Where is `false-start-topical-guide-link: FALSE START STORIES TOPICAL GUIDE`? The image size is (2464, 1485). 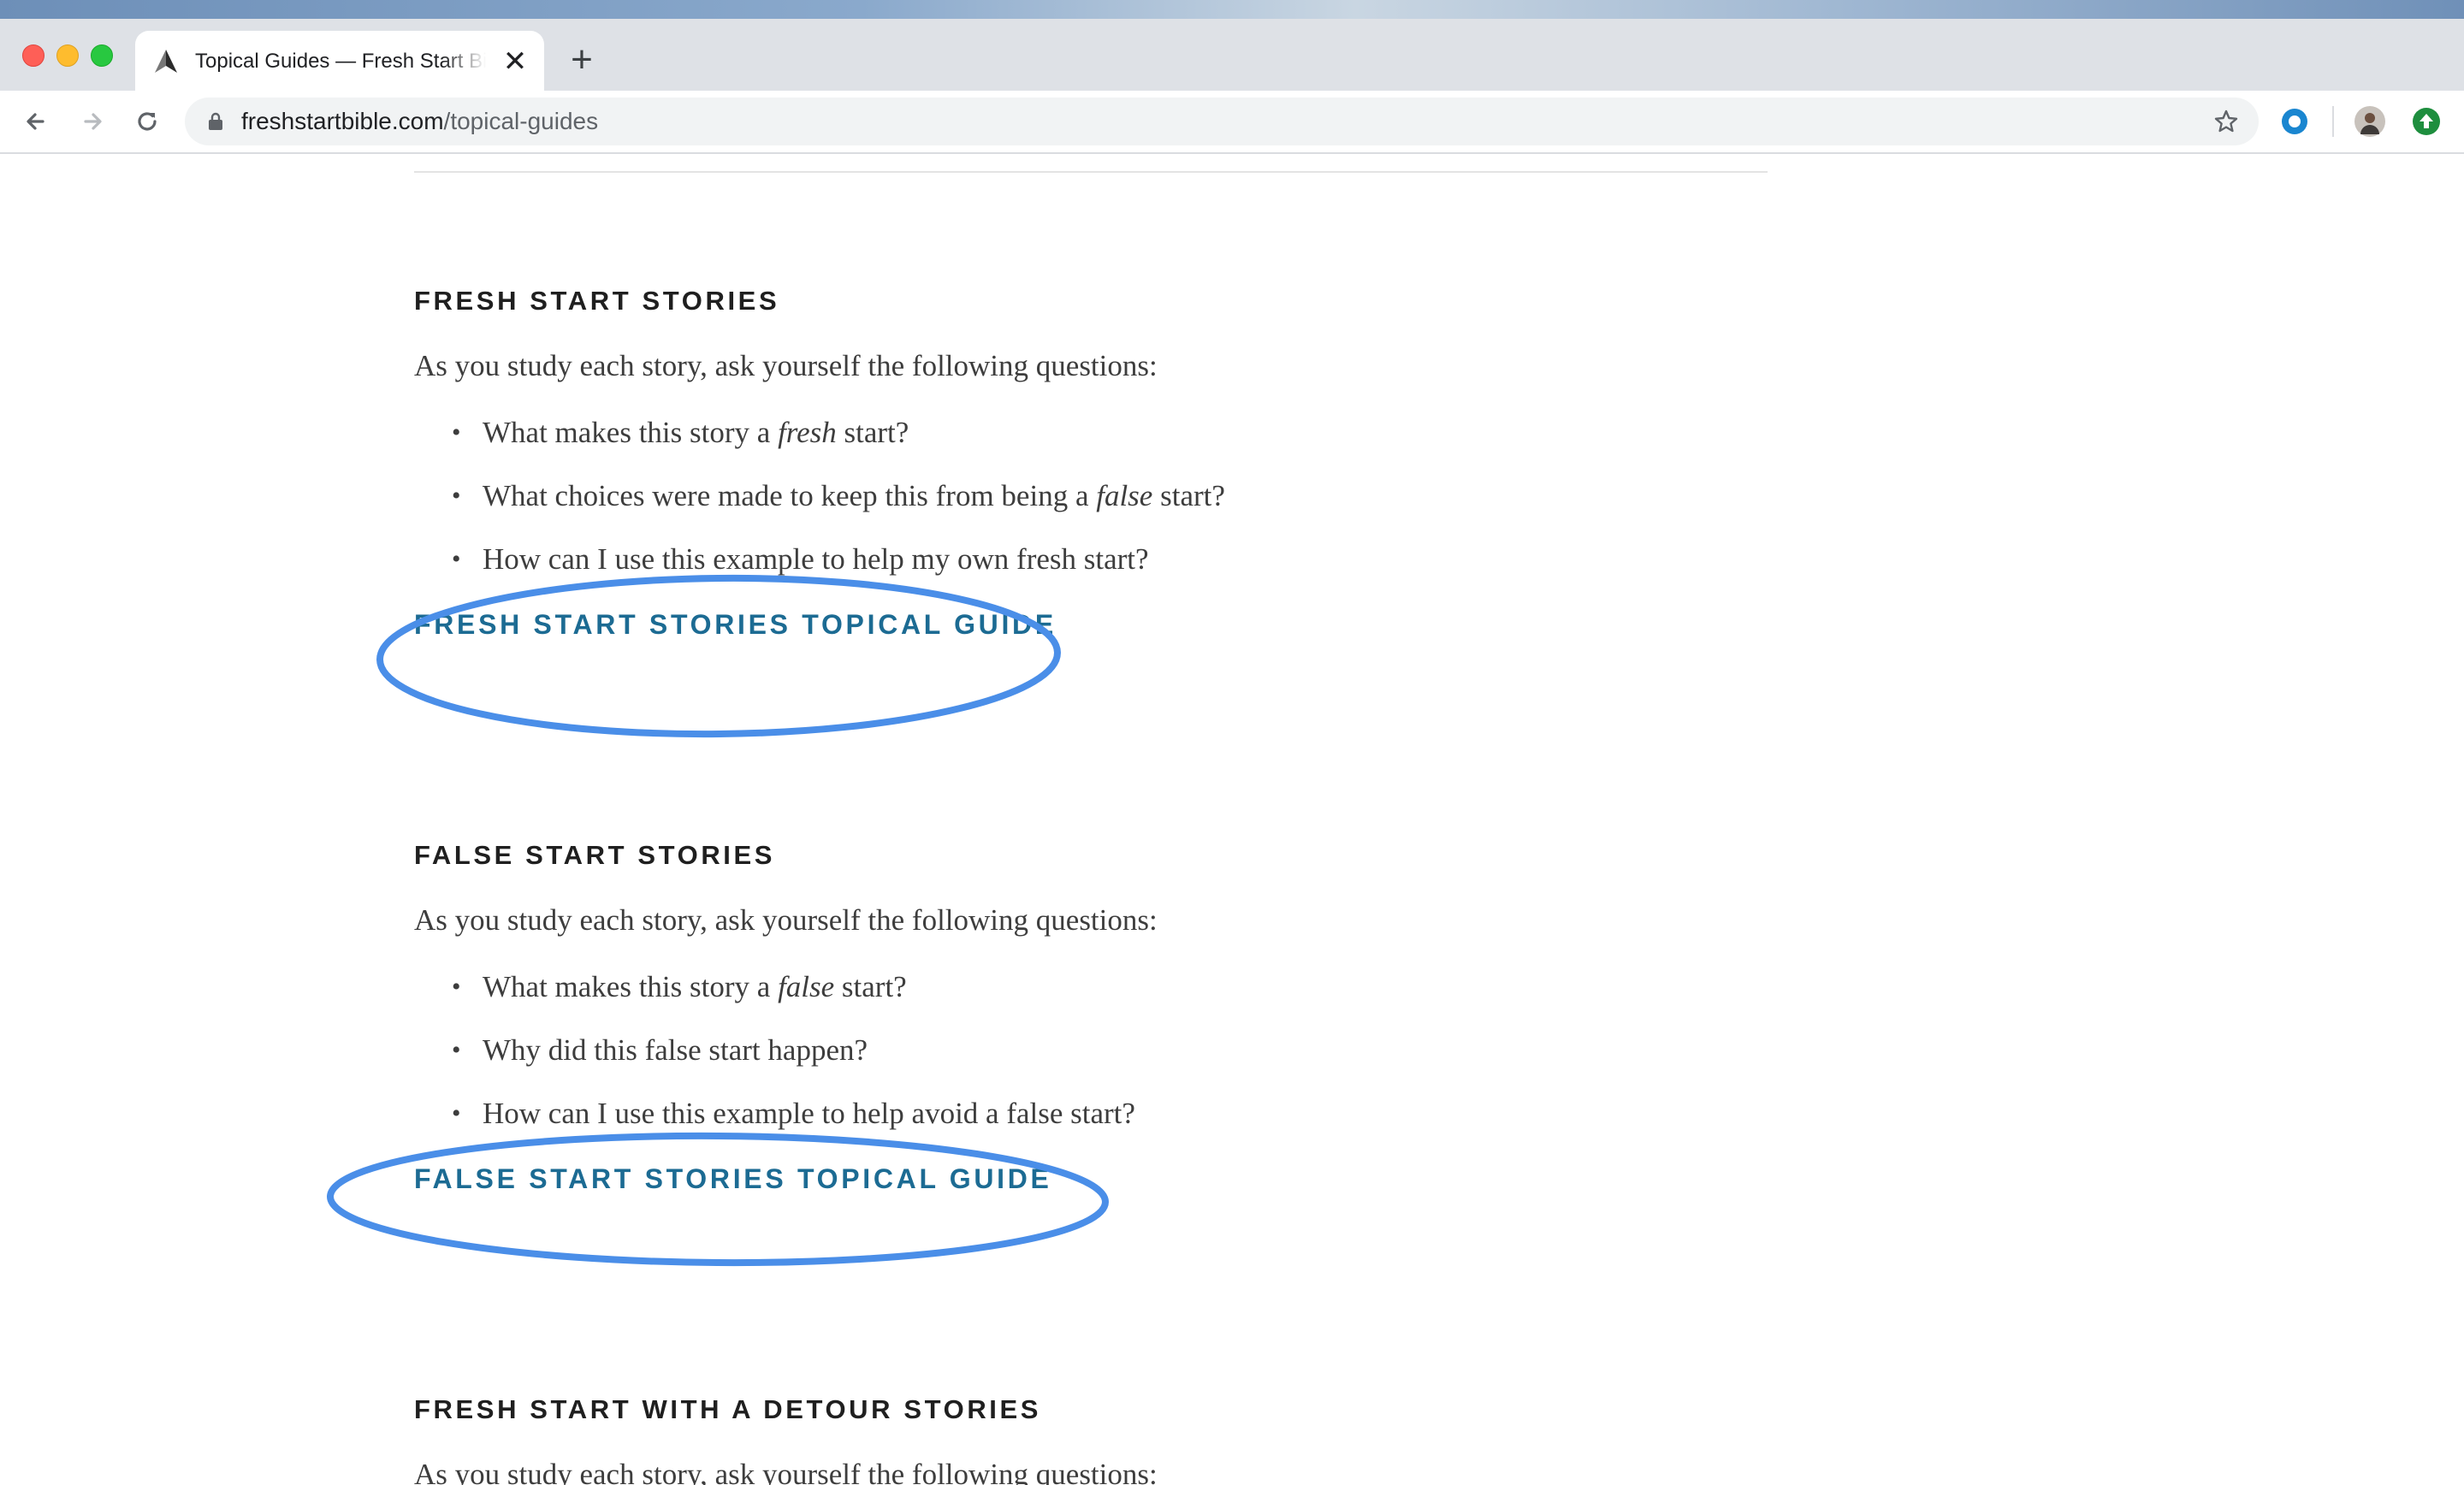 false-start-topical-guide-link: FALSE START STORIES TOPICAL GUIDE is located at coordinates (733, 1179).